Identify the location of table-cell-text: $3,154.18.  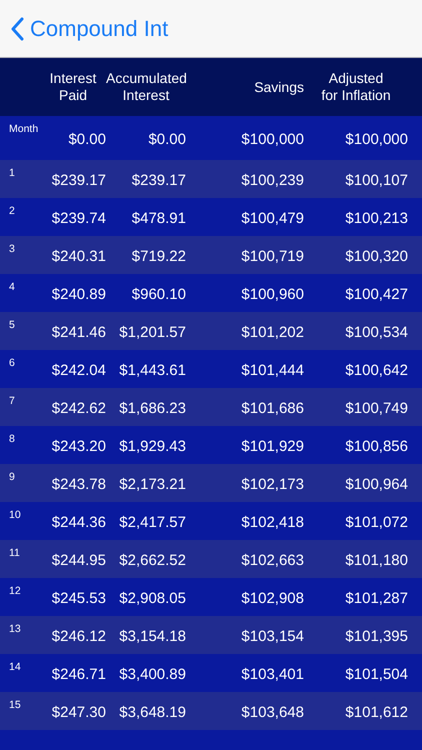
(152, 636).